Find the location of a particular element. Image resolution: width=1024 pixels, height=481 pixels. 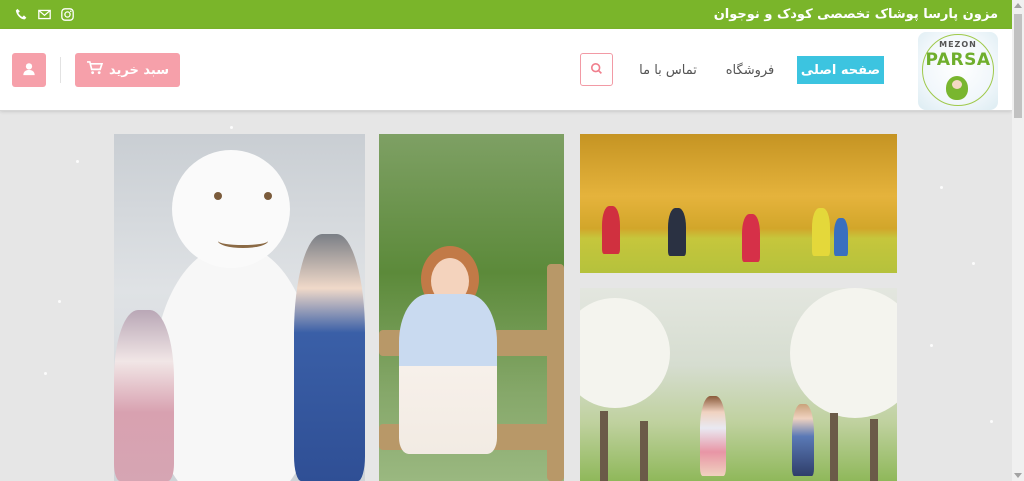

instagram-icon is located at coordinates (67, 15).